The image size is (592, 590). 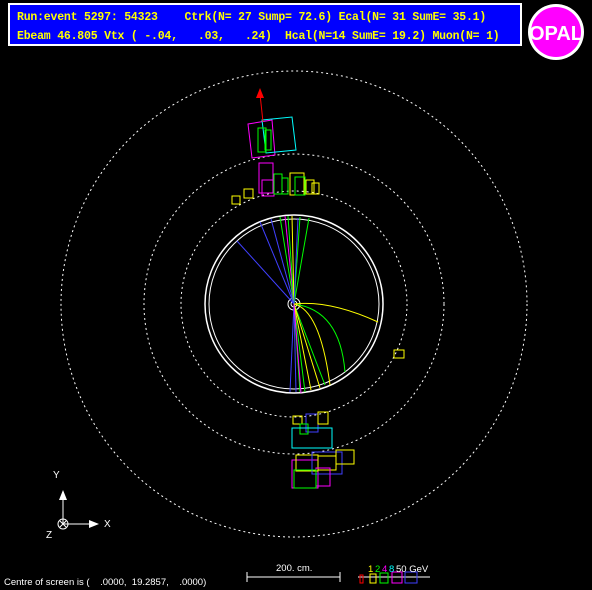 I want to click on x-axis-label: X, so click(x=107, y=524).